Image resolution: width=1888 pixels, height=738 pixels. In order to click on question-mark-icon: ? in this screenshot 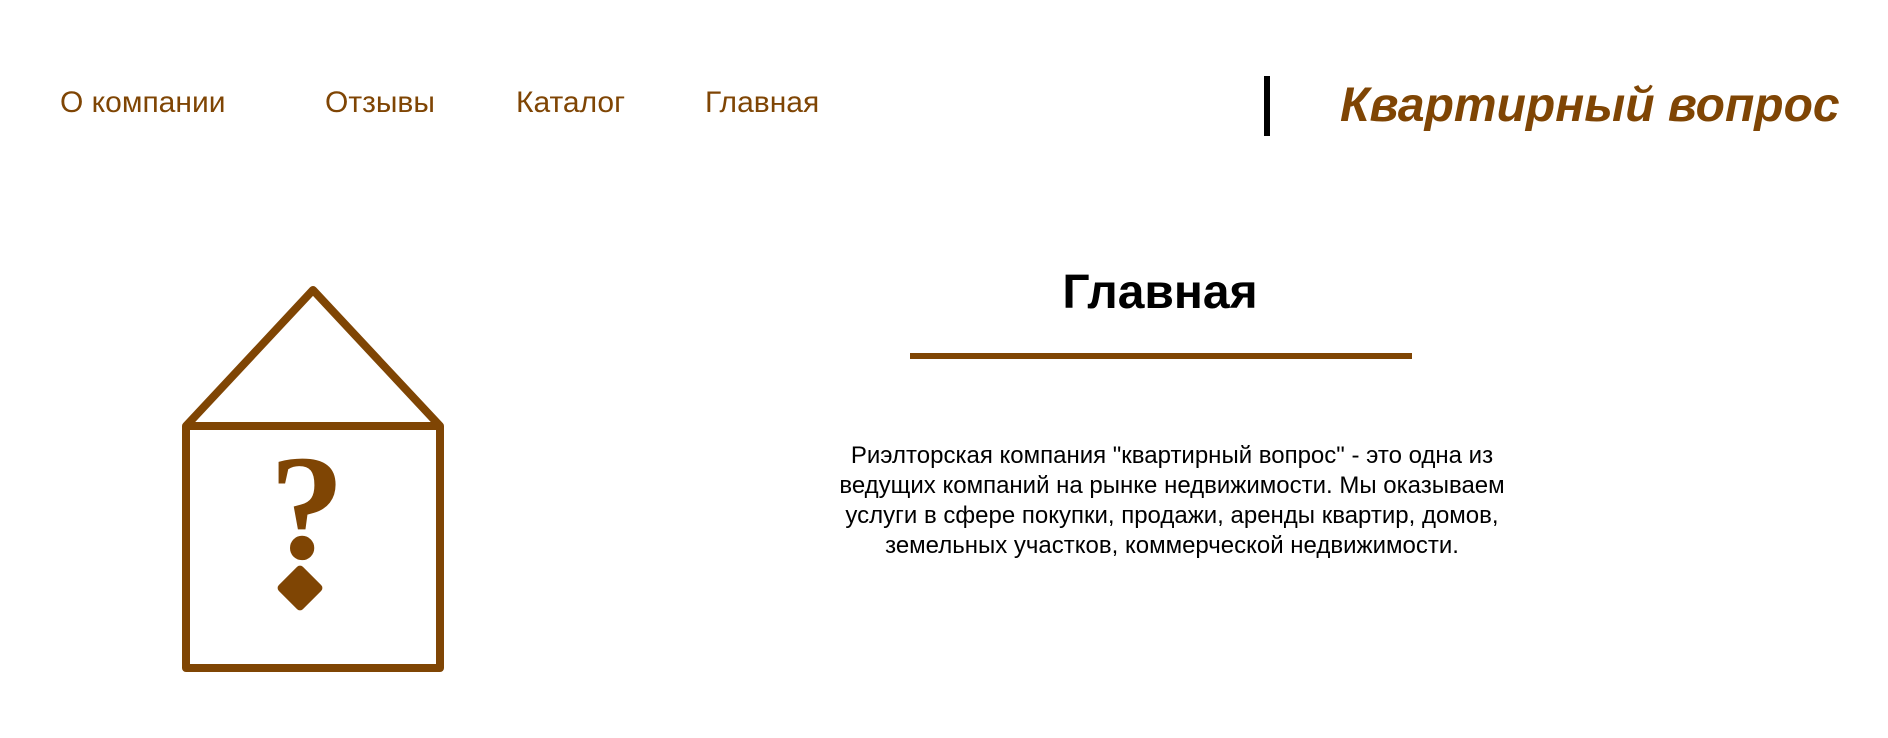, I will do `click(307, 508)`.